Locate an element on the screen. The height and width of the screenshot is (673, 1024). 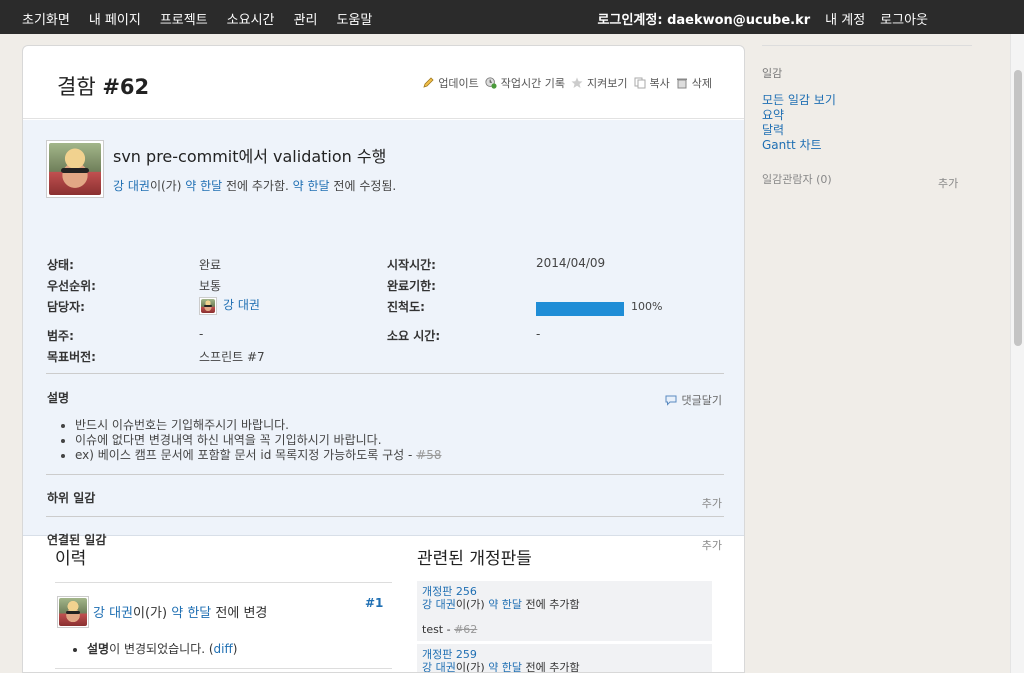
journal-number-link: #1 is located at coordinates (374, 603).